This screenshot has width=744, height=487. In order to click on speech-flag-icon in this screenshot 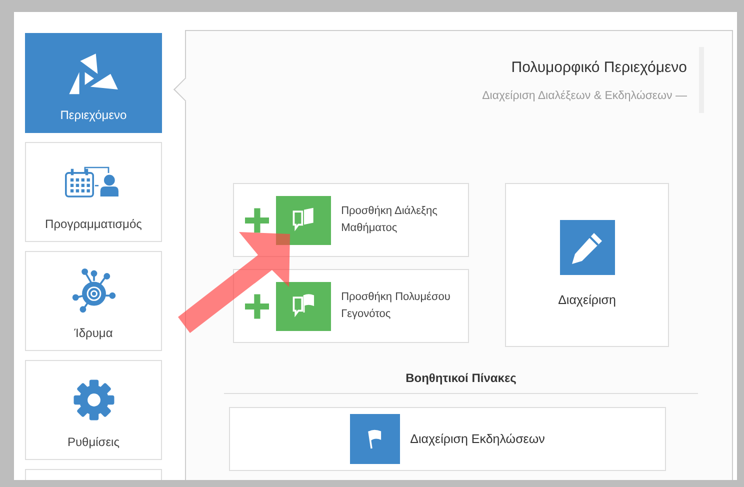, I will do `click(304, 306)`.